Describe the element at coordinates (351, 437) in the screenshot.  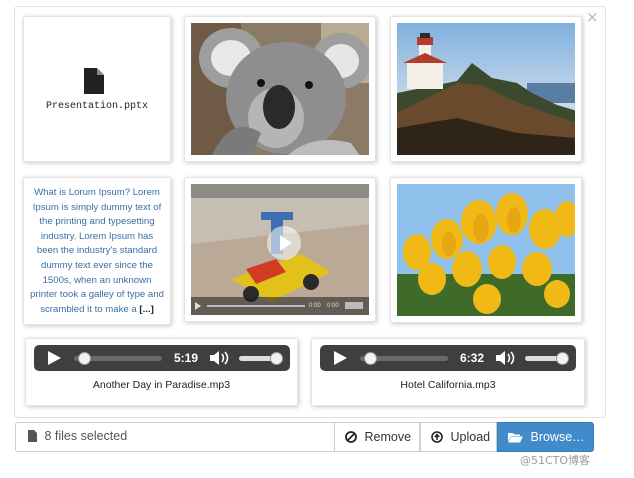
I see `ban-icon` at that location.